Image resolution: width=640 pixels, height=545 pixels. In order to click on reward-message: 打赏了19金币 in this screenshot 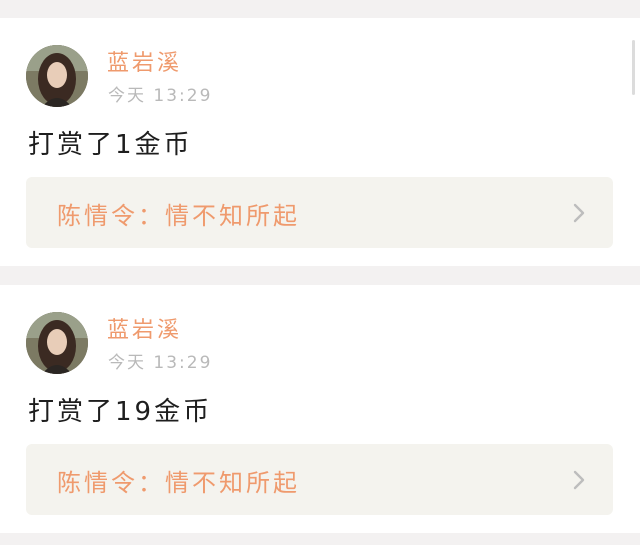, I will do `click(120, 412)`.